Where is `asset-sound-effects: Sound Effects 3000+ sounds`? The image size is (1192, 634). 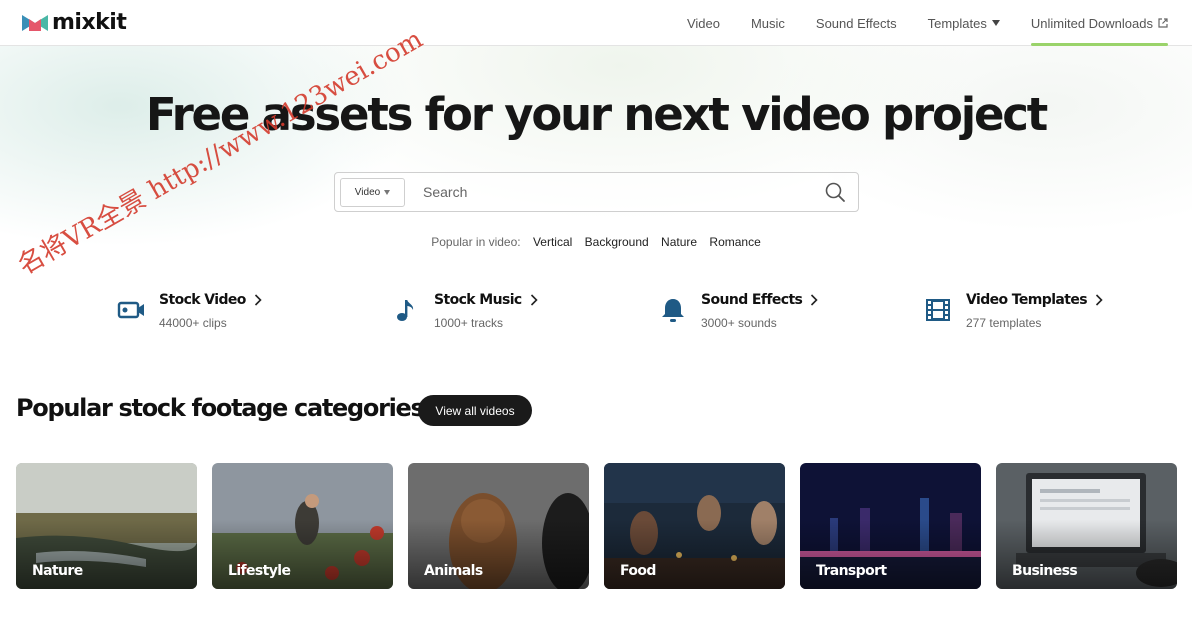
asset-sound-effects: Sound Effects 3000+ sounds is located at coordinates (738, 310).